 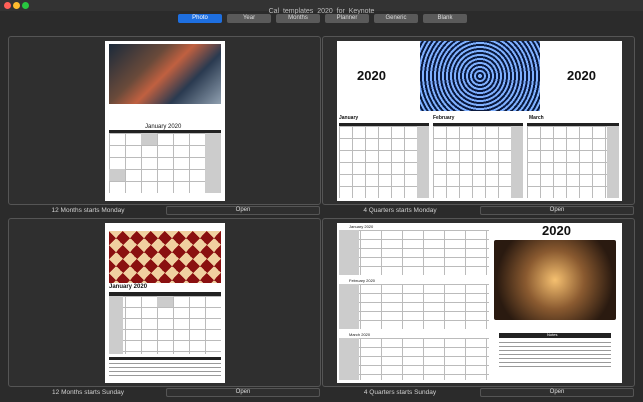 I want to click on tab-blank: Blank, so click(x=445, y=18).